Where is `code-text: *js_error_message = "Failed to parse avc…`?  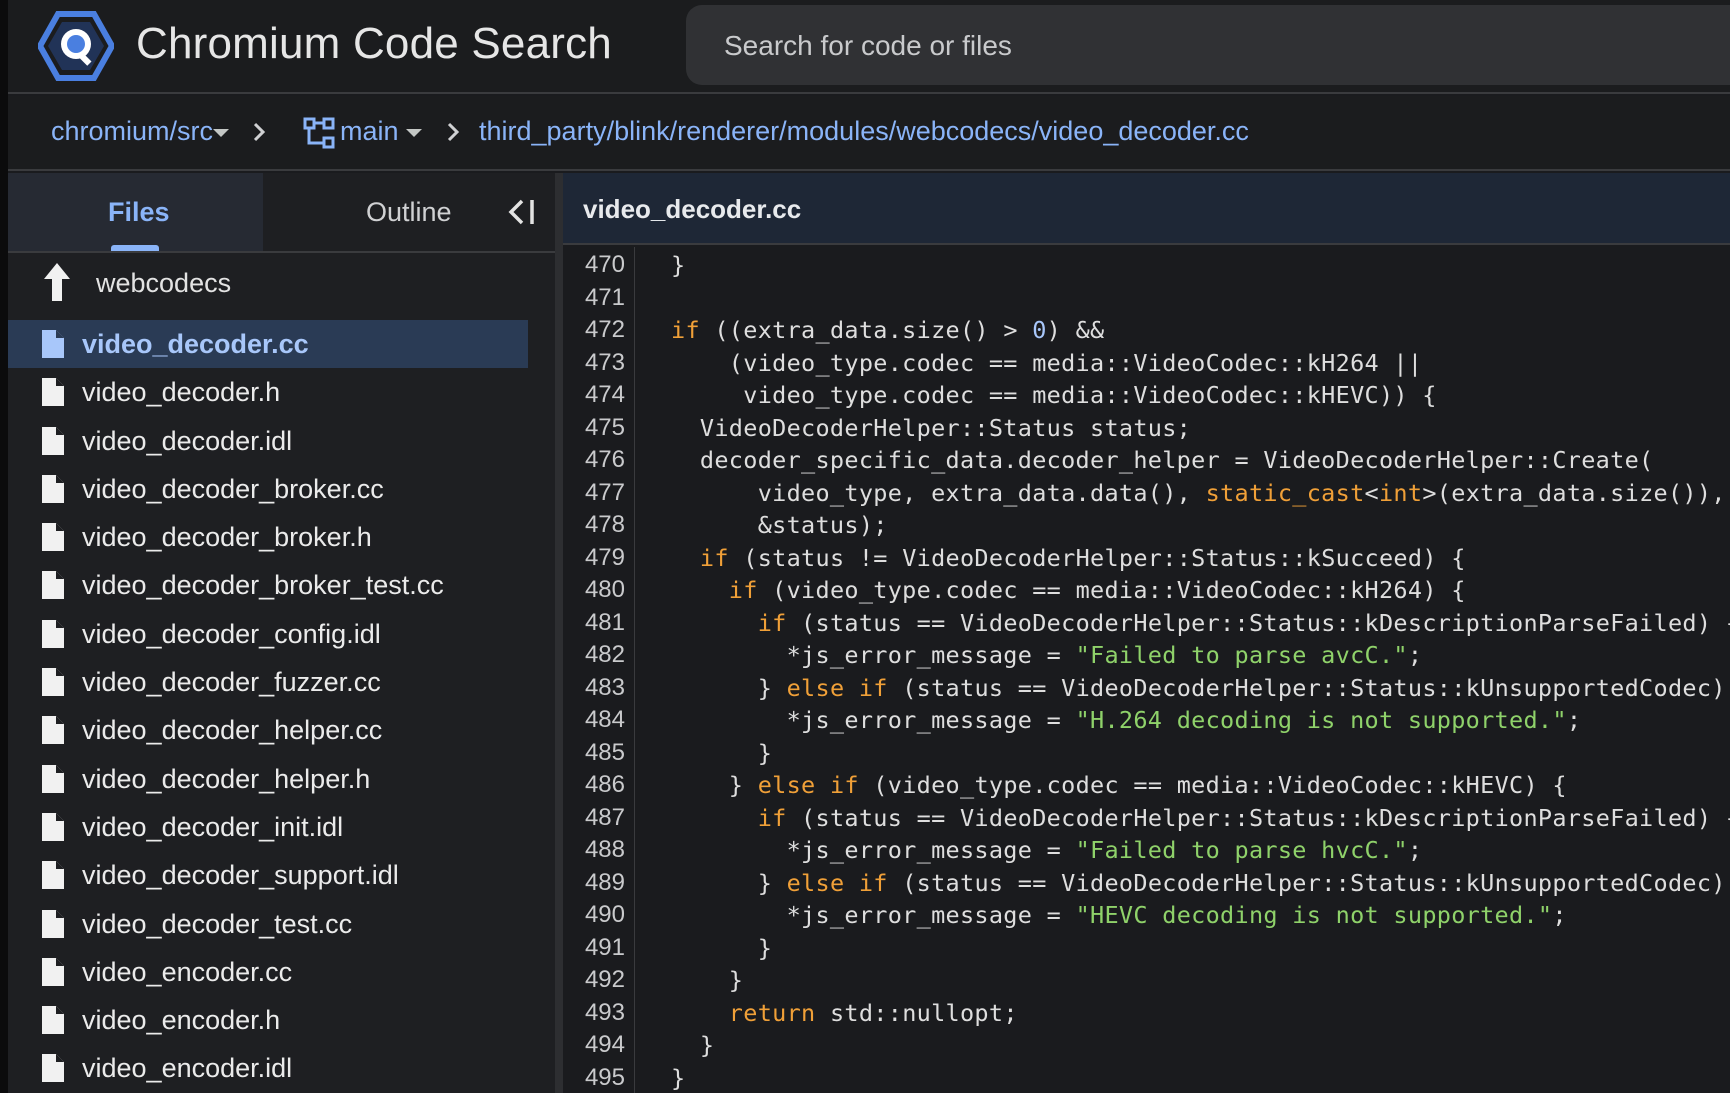
code-text: *js_error_message = "Failed to parse avc… is located at coordinates (1047, 655).